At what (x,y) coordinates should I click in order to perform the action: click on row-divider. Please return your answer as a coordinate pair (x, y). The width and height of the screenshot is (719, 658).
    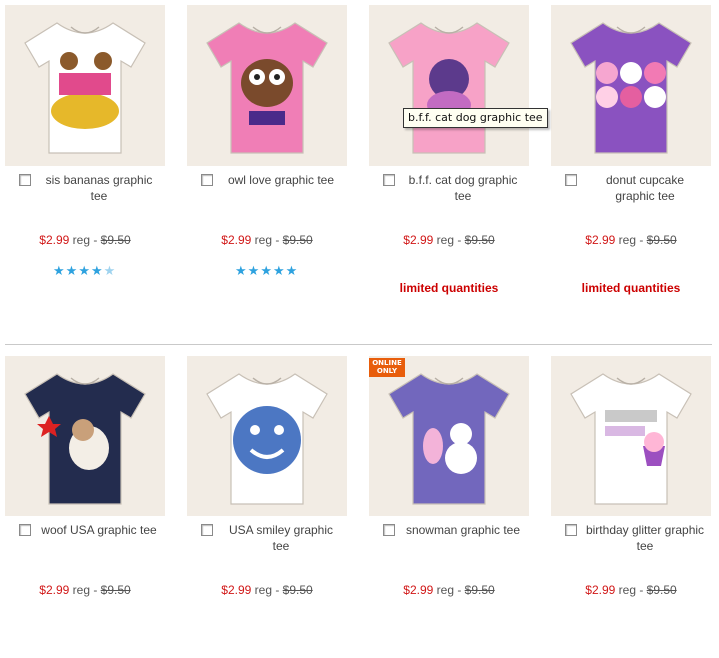
    Looking at the image, I should click on (358, 344).